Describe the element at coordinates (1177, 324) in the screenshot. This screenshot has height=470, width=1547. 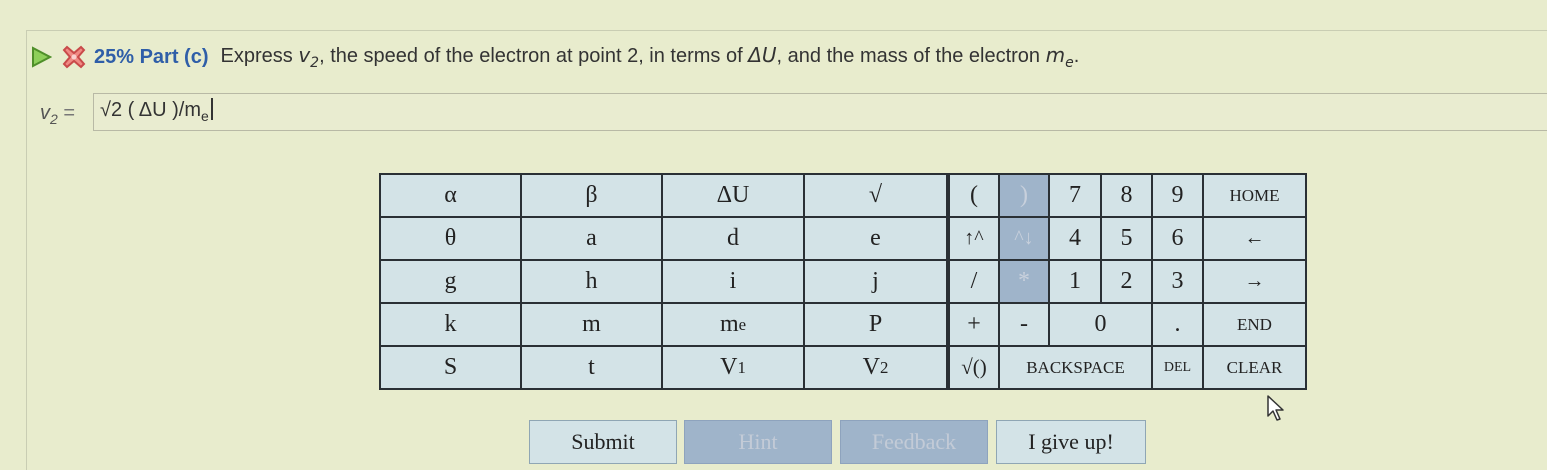
I see `key-decimal: .` at that location.